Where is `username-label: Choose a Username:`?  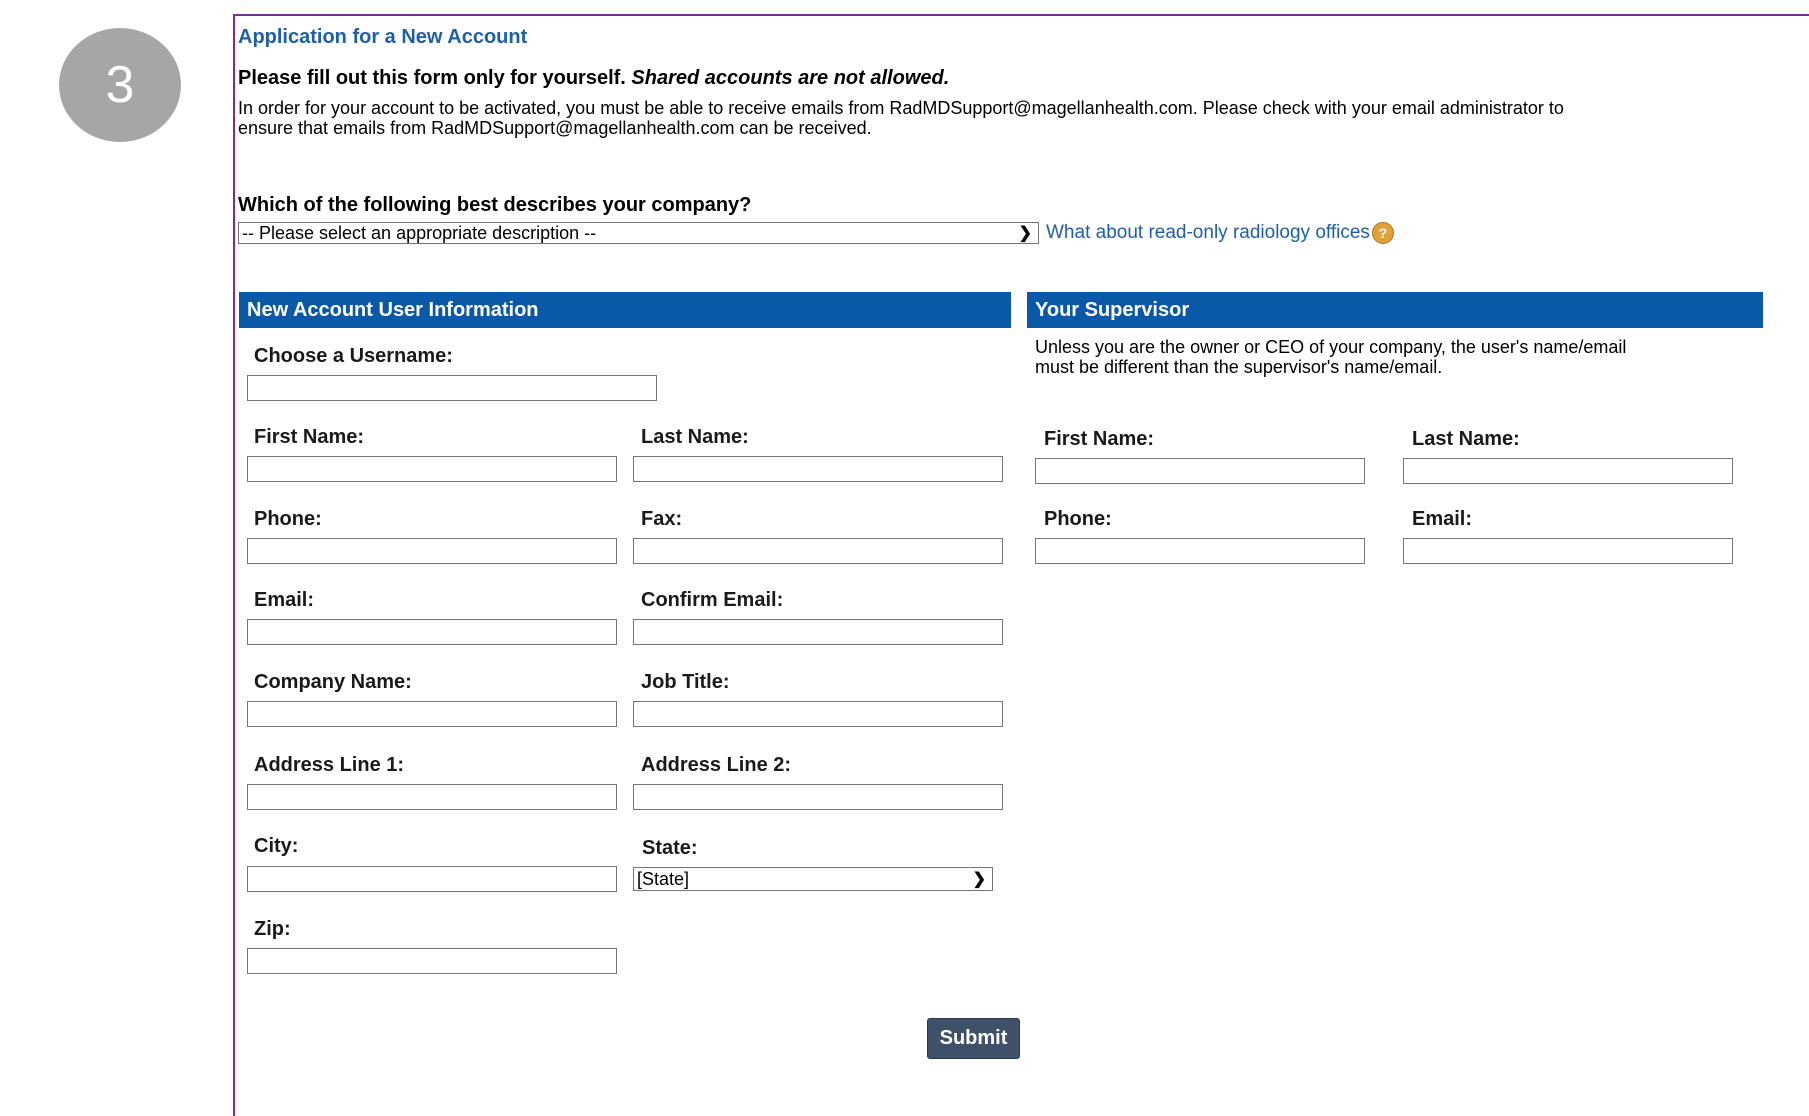
username-label: Choose a Username: is located at coordinates (353, 356).